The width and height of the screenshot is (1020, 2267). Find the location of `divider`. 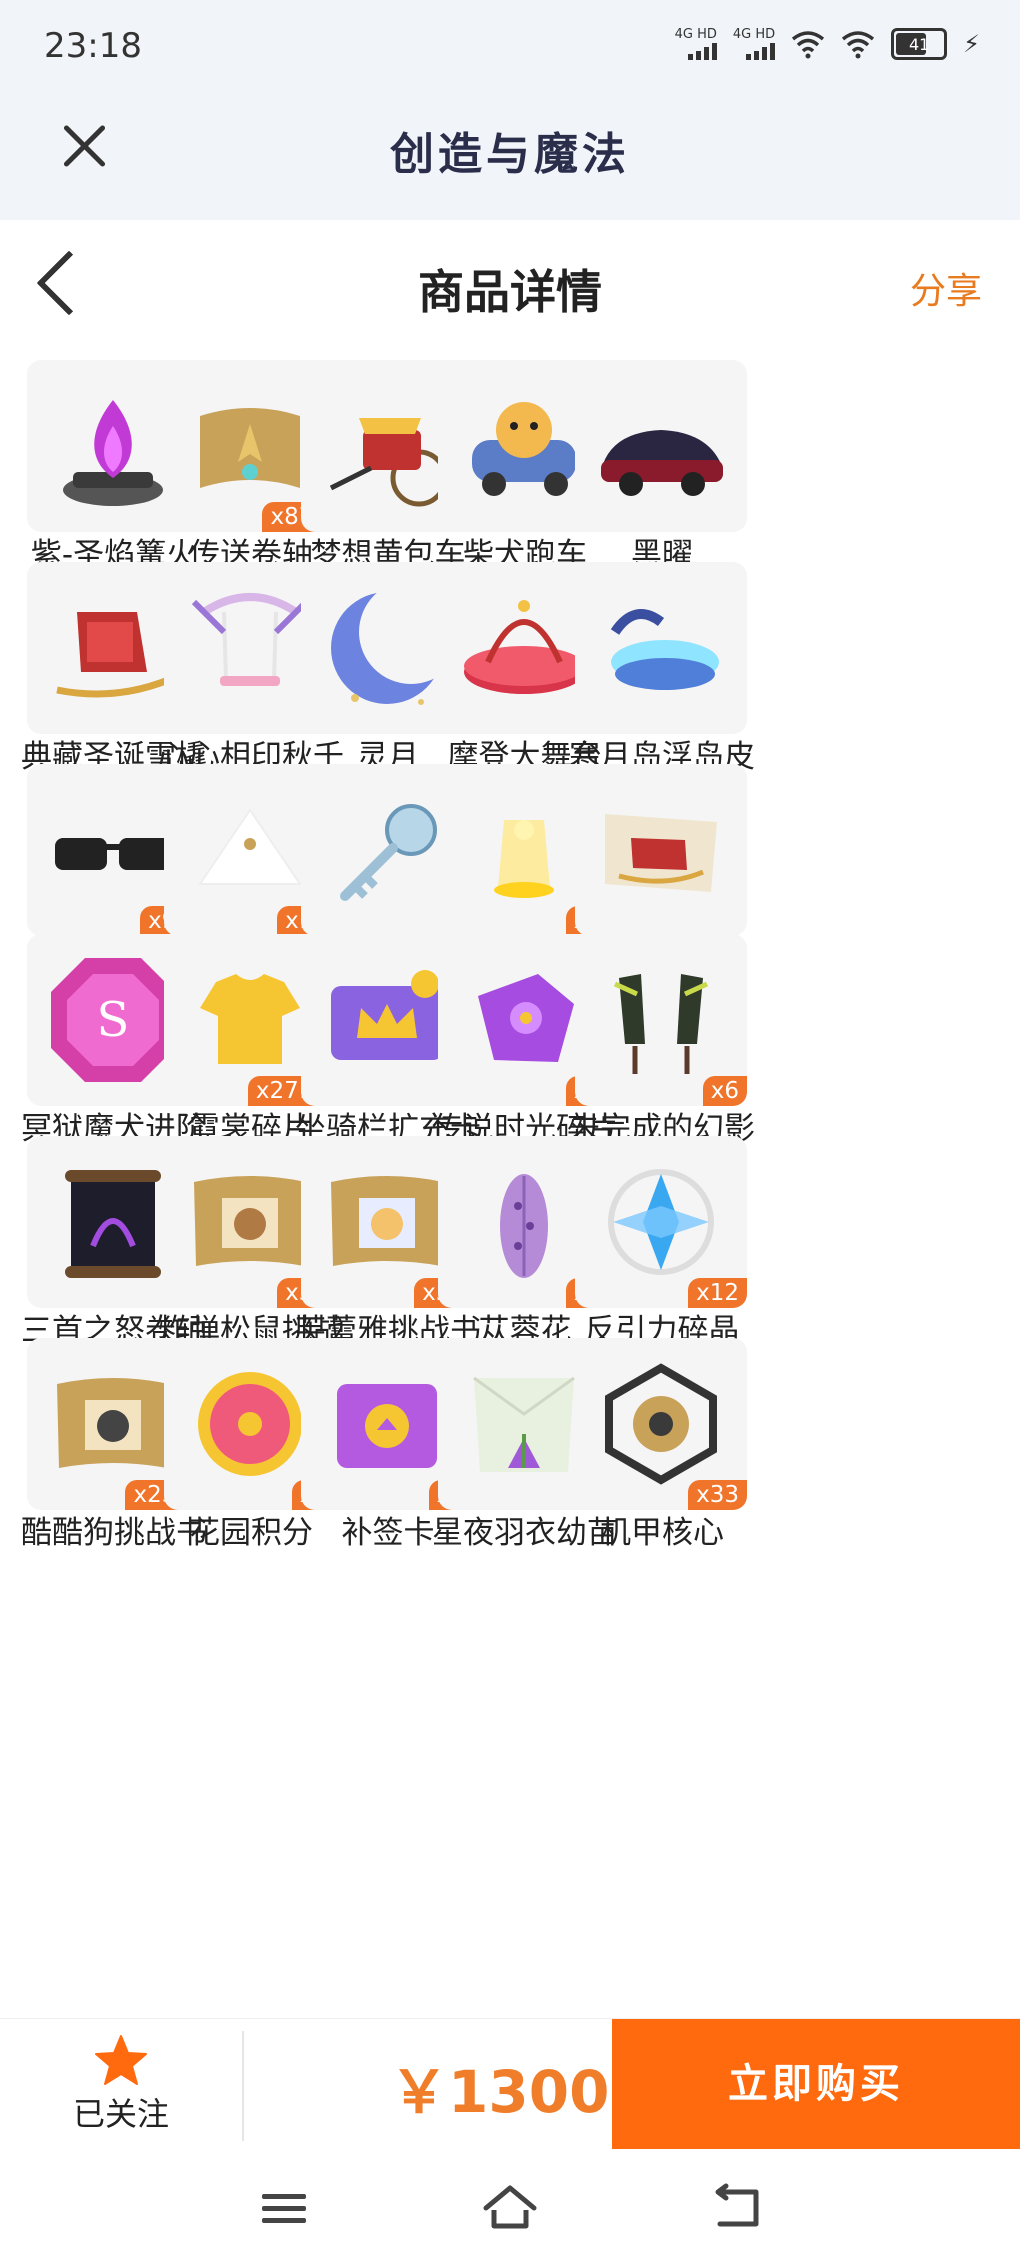

divider is located at coordinates (243, 2086).